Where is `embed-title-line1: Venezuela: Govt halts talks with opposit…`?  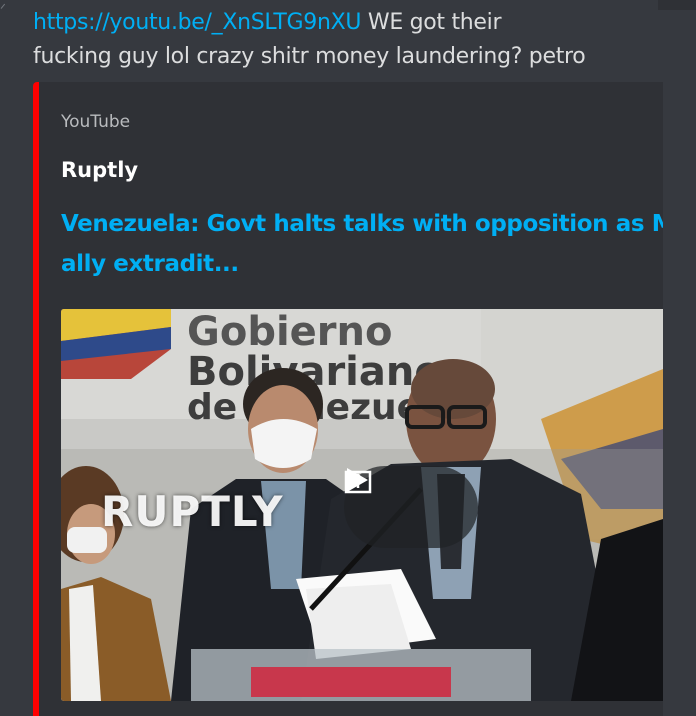 embed-title-line1: Venezuela: Govt halts talks with opposit… is located at coordinates (362, 224).